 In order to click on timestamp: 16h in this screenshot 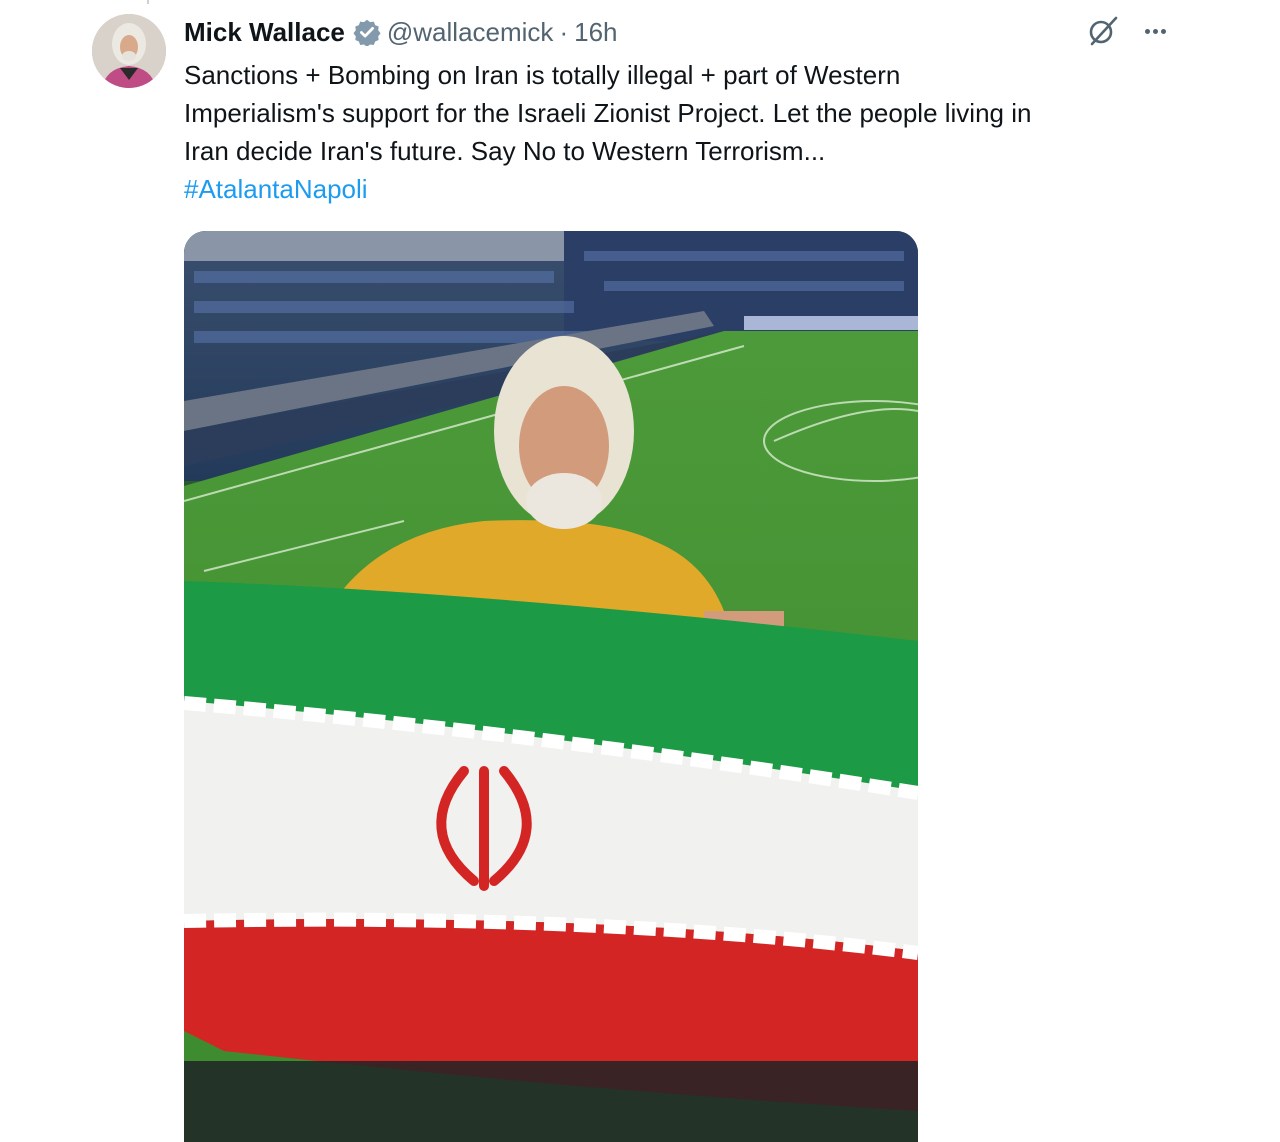, I will do `click(595, 32)`.